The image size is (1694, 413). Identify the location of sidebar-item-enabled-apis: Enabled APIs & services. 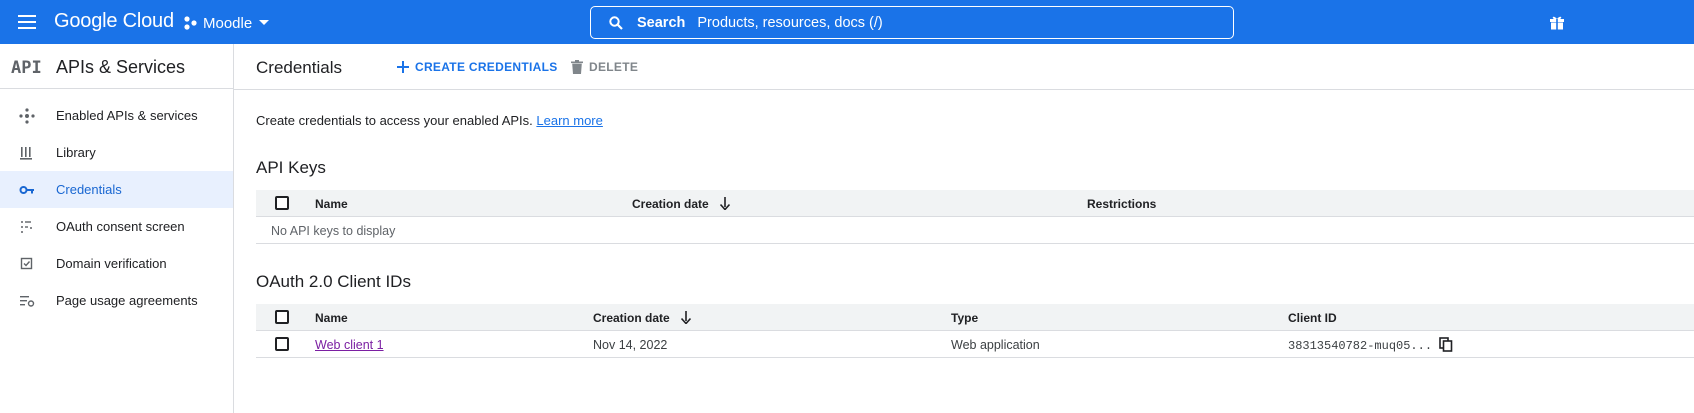
(116, 115).